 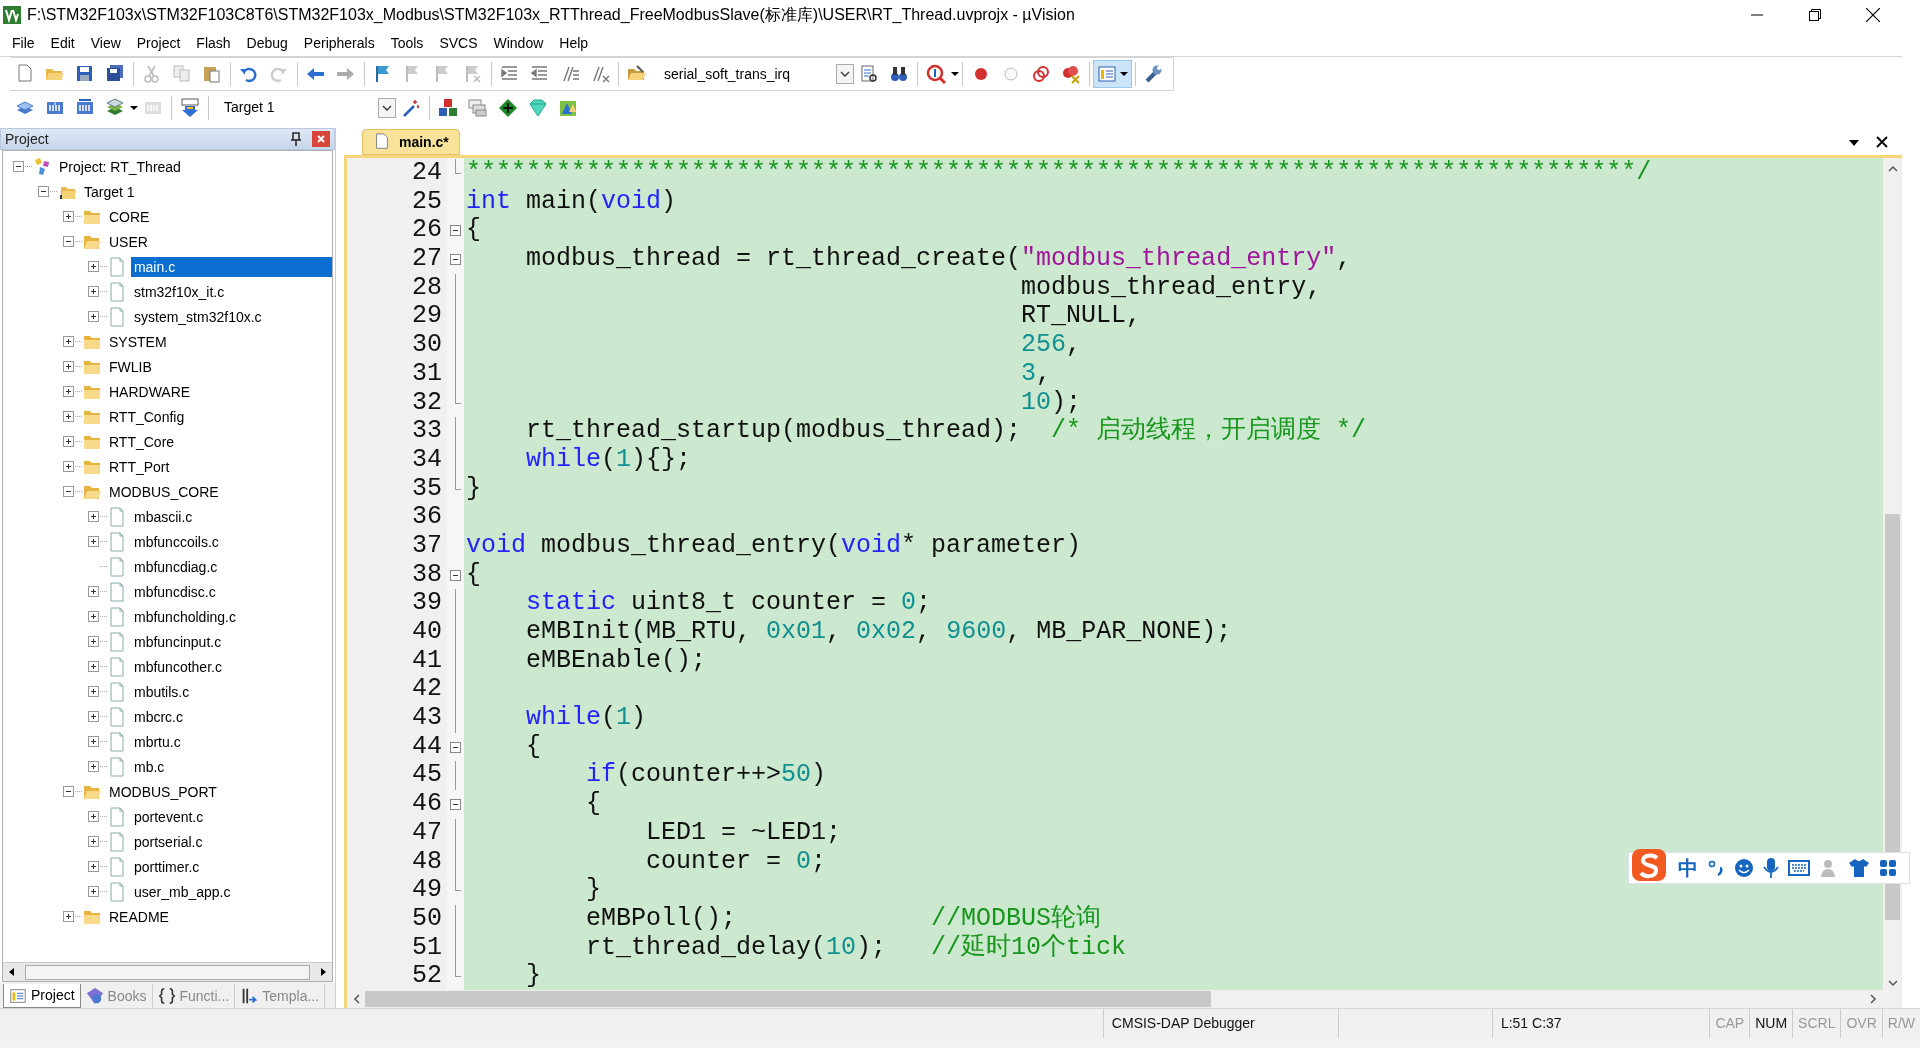 What do you see at coordinates (128, 241) in the screenshot?
I see `tree-item: USER` at bounding box center [128, 241].